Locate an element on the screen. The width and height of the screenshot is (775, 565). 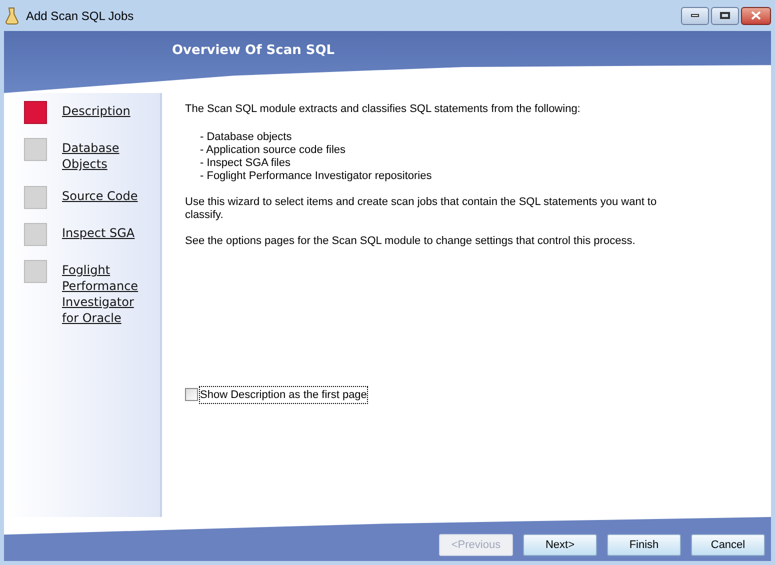
window-title: Add Scan SQL Jobs is located at coordinates (80, 16).